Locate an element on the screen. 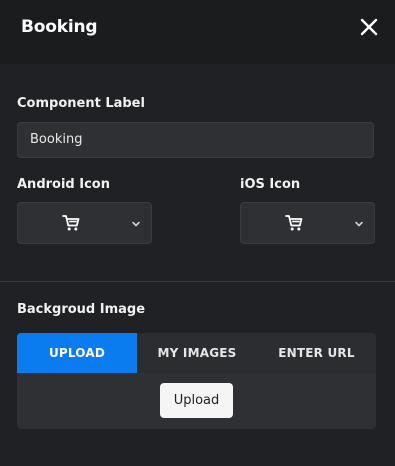 The width and height of the screenshot is (395, 466). panel-header: Booking is located at coordinates (197, 32).